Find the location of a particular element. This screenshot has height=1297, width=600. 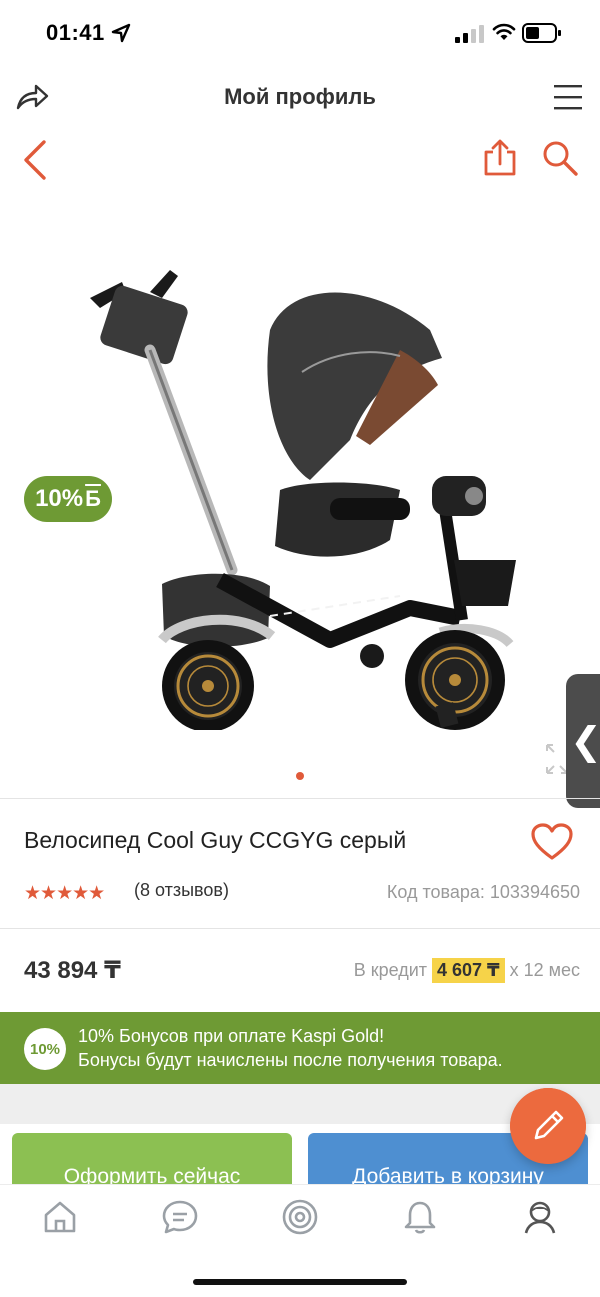

order-now-button: Оформить сейчас is located at coordinates (152, 1158).